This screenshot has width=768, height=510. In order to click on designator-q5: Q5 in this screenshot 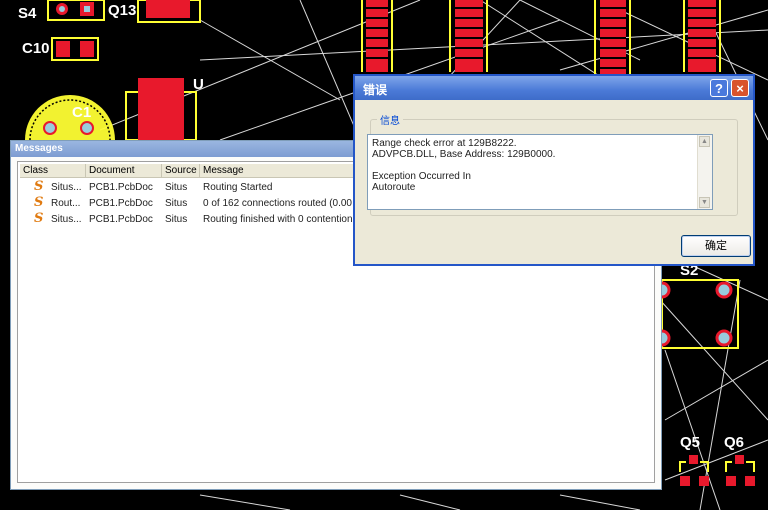, I will do `click(690, 442)`.